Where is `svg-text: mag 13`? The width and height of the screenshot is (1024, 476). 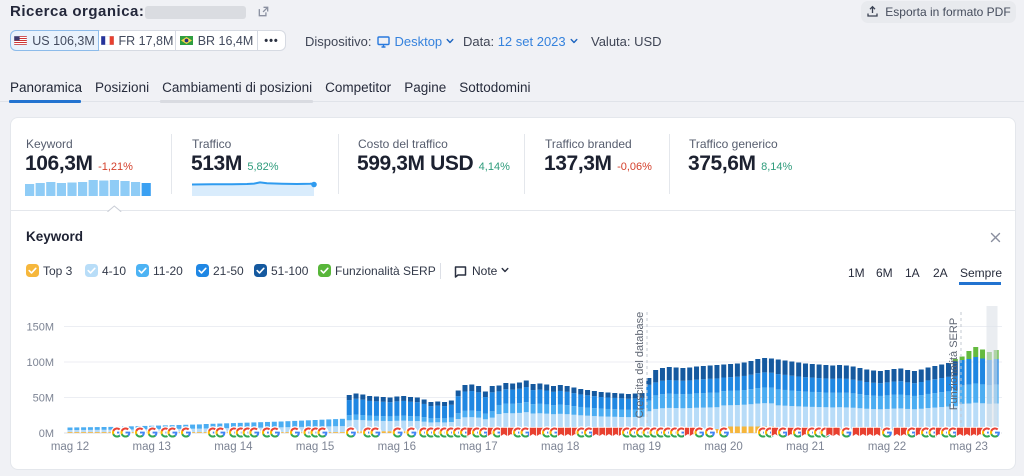
svg-text: mag 13 is located at coordinates (152, 447).